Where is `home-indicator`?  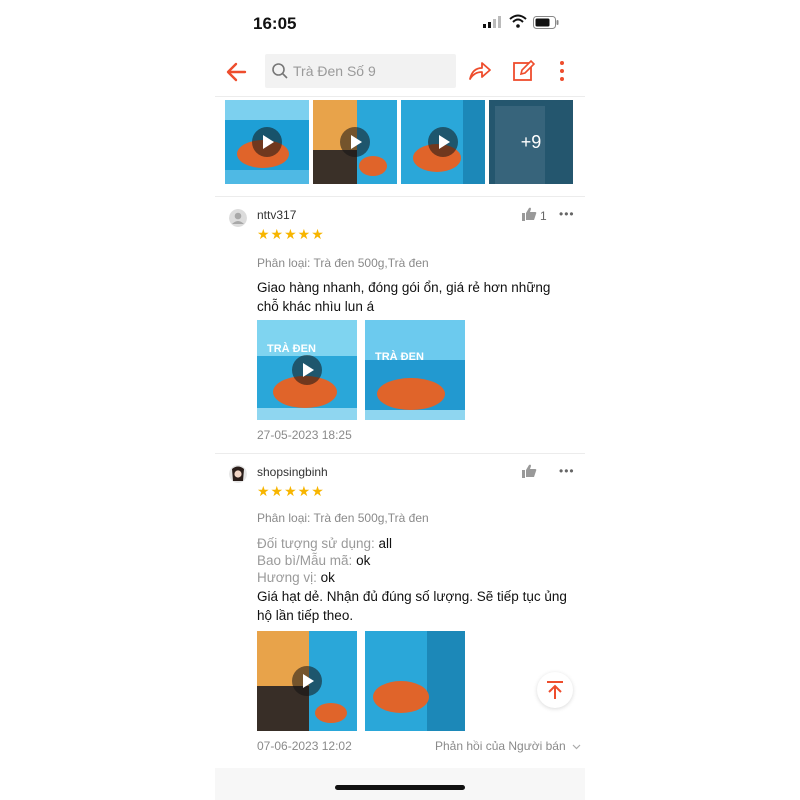
home-indicator is located at coordinates (400, 787).